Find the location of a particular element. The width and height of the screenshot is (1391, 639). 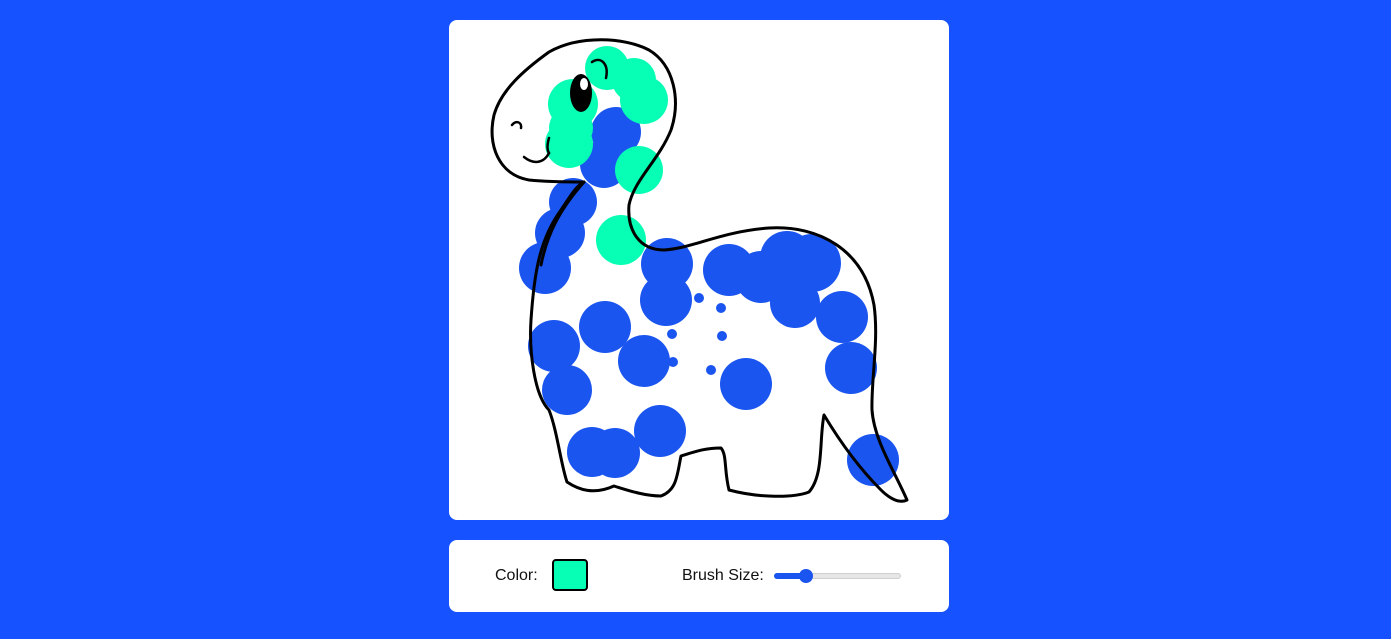

slider-thumb is located at coordinates (805, 576).